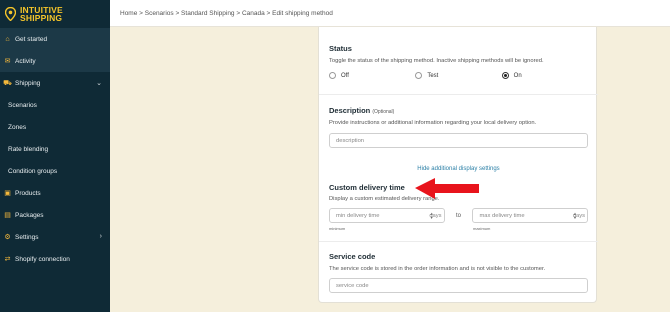 The image size is (670, 312). What do you see at coordinates (340, 48) in the screenshot?
I see `status-title: Status` at bounding box center [340, 48].